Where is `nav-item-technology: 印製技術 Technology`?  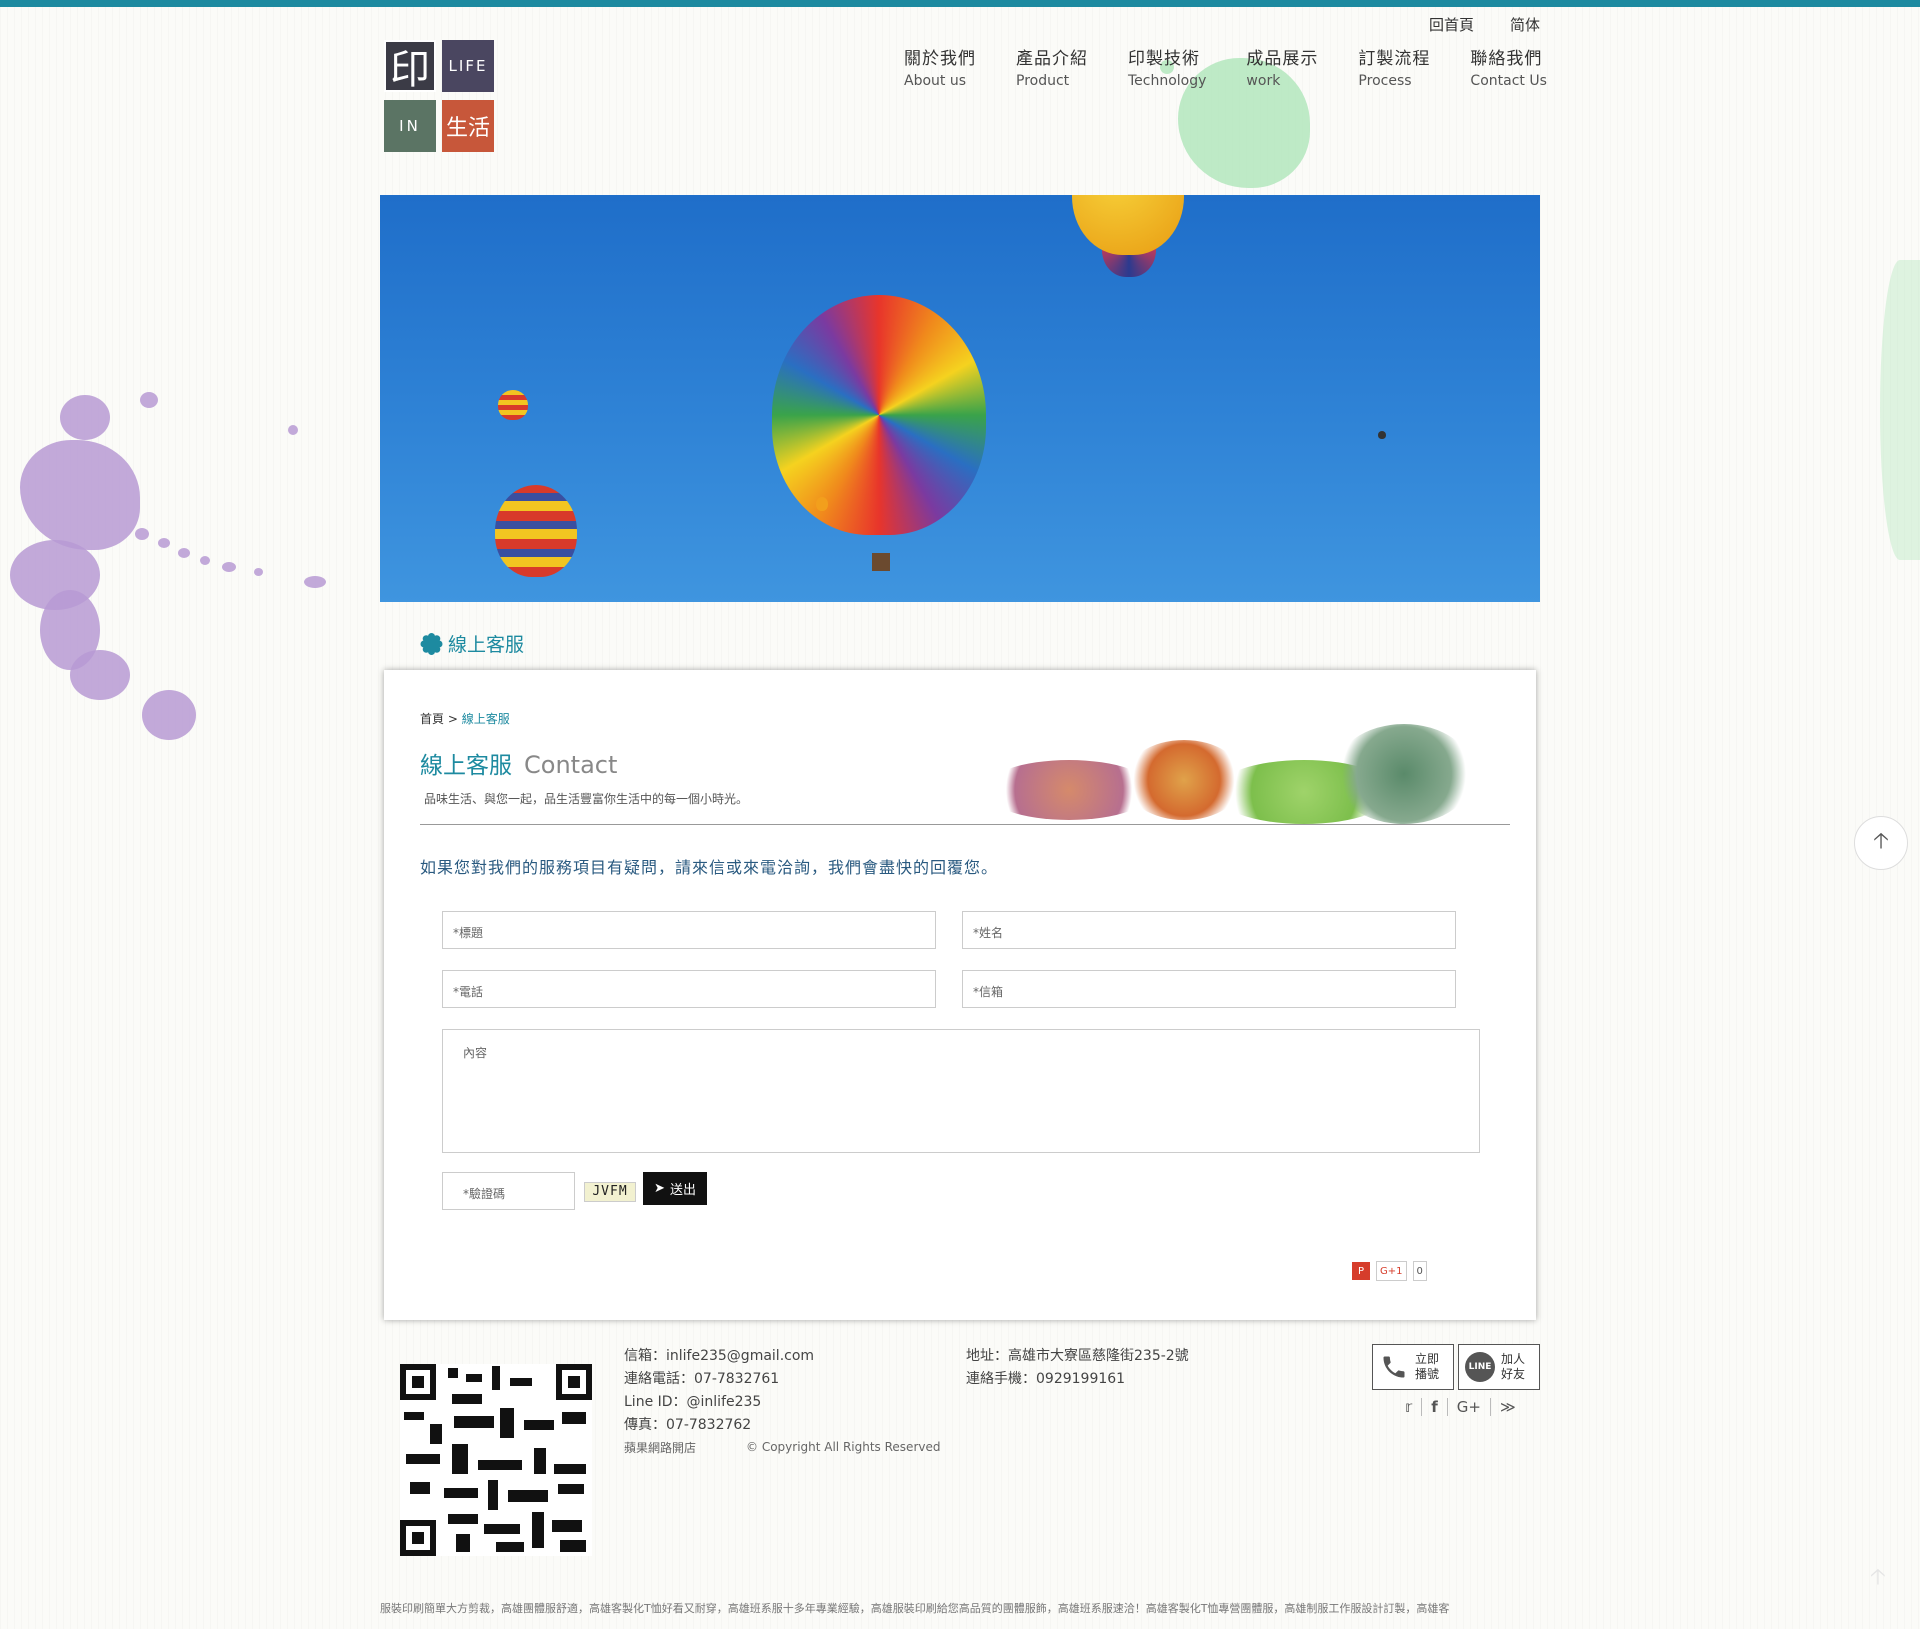
nav-item-technology: 印製技術 Technology is located at coordinates (1167, 66).